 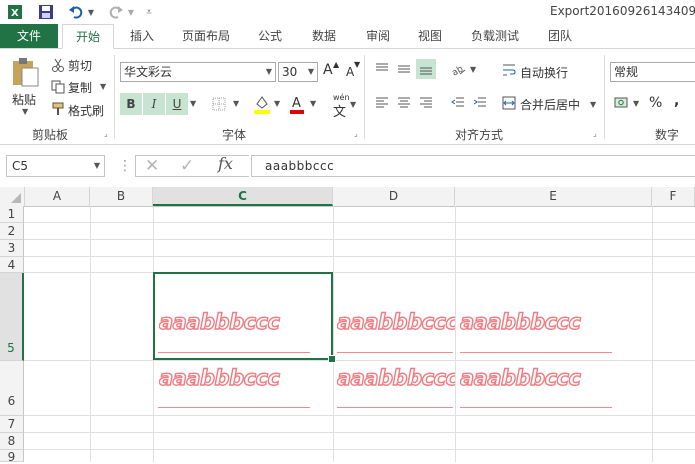 What do you see at coordinates (29, 36) in the screenshot?
I see `tab-file: 文件` at bounding box center [29, 36].